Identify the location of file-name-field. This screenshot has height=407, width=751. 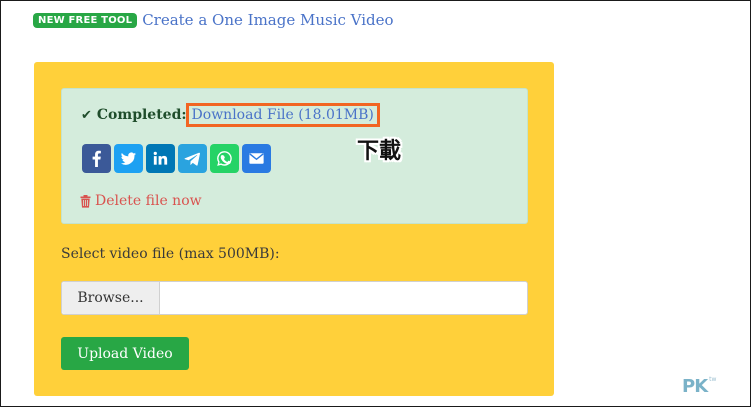
(343, 298).